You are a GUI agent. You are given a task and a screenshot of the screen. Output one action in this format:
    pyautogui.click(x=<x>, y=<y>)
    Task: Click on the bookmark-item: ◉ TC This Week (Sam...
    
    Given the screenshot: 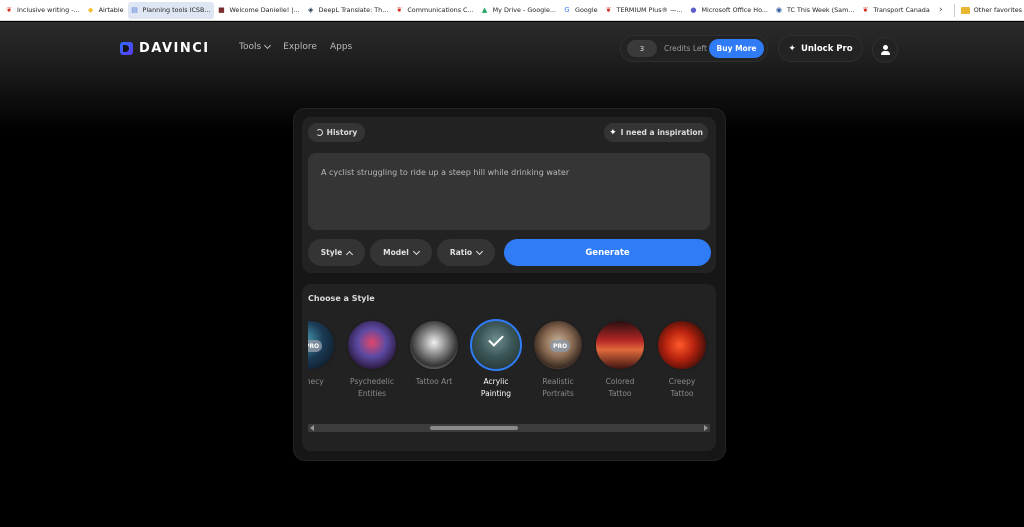 What is the action you would take?
    pyautogui.click(x=815, y=10)
    